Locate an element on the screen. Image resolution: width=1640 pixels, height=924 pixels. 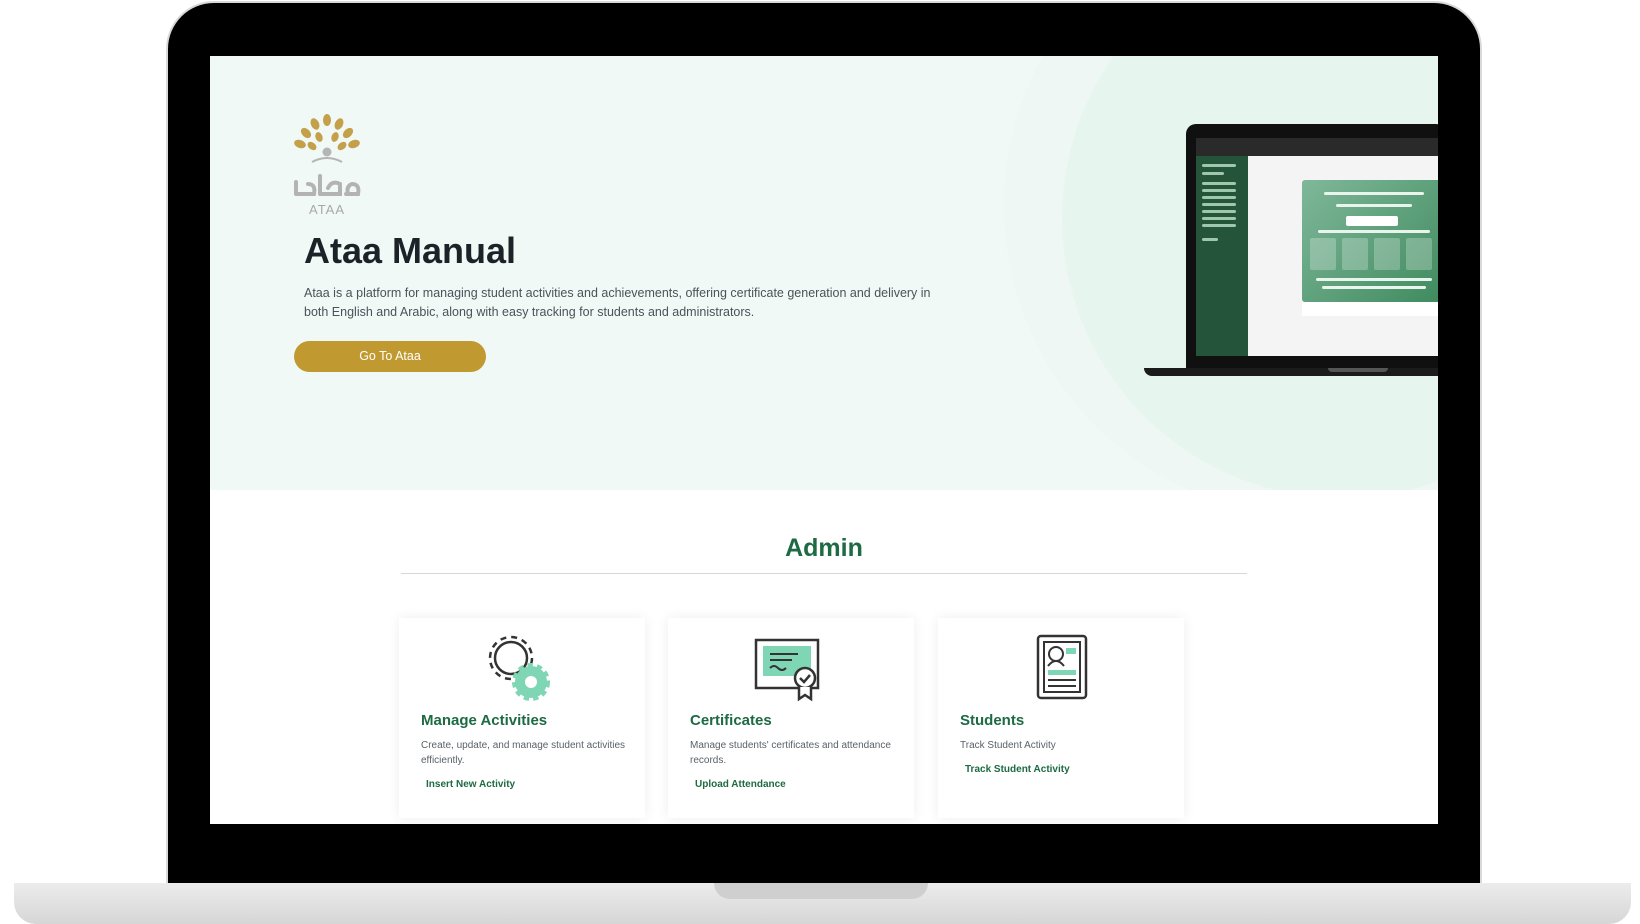
card-description: Track Student Activity is located at coordinates (1008, 745).